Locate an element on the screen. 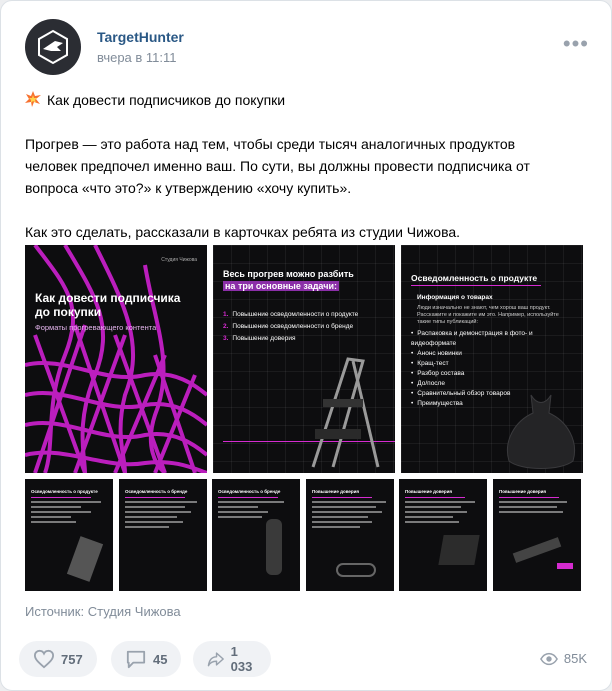 The height and width of the screenshot is (691, 612). eye-icon is located at coordinates (548, 658).